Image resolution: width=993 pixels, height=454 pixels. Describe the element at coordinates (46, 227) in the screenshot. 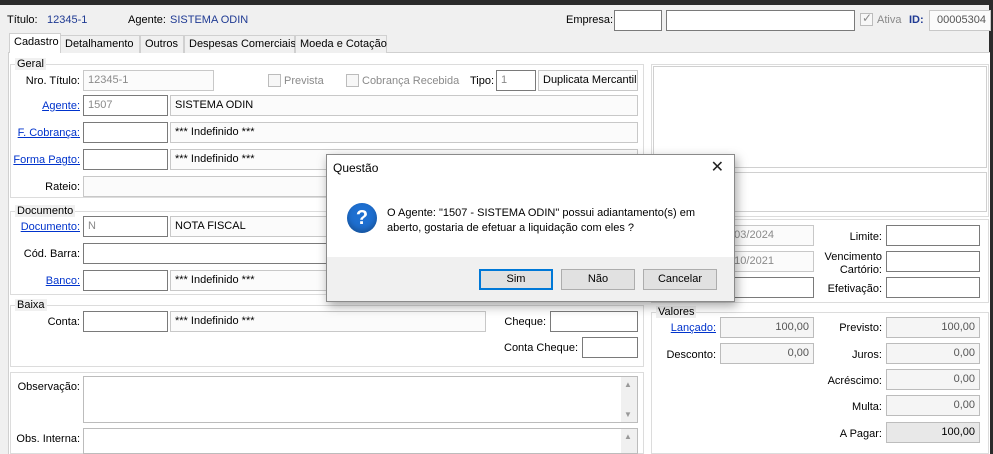

I see `documento-link: Documento:` at that location.